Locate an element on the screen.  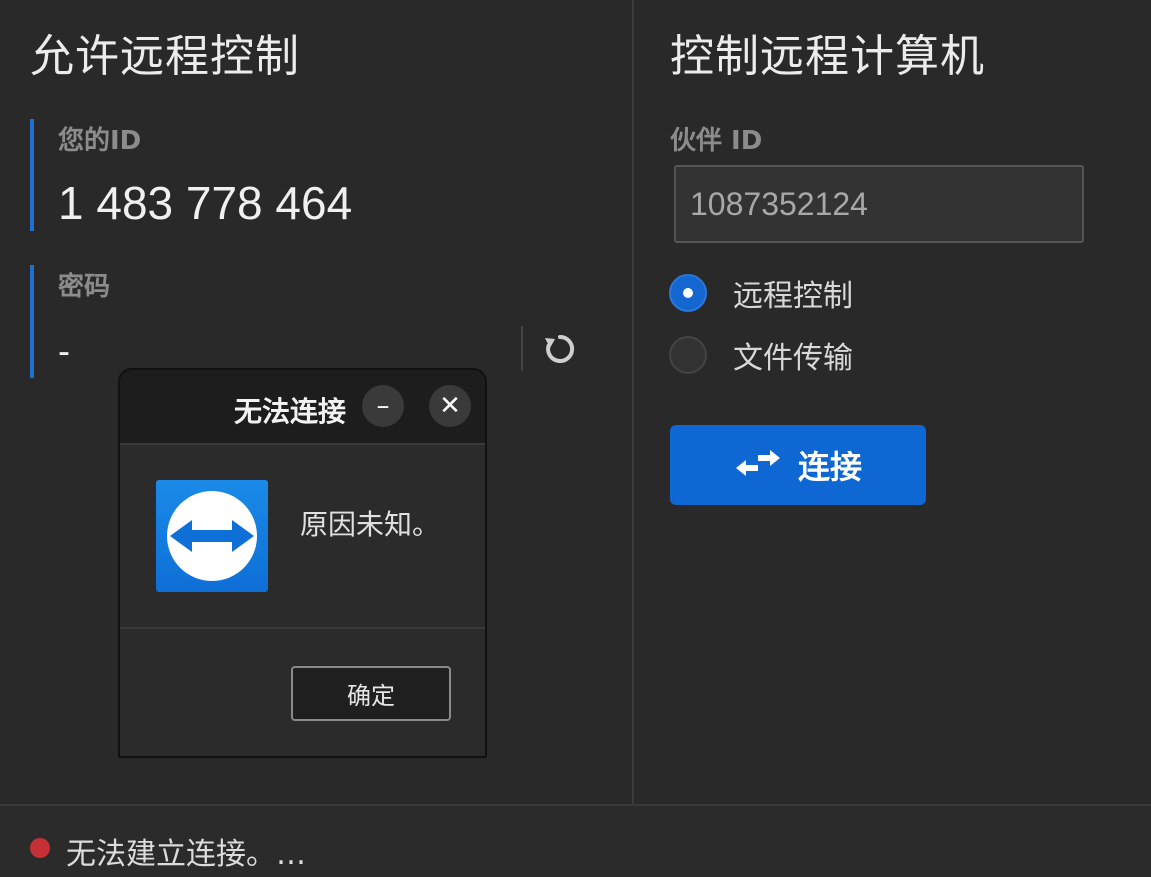
close-button: ✕ is located at coordinates (450, 406).